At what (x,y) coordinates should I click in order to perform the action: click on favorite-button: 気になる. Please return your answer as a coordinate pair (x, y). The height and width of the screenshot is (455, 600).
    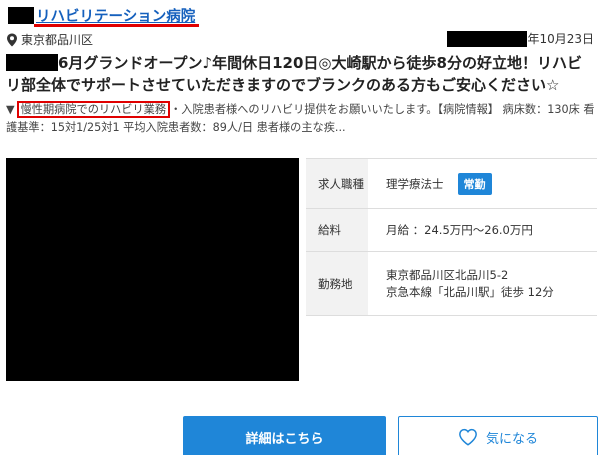
    Looking at the image, I should click on (498, 435).